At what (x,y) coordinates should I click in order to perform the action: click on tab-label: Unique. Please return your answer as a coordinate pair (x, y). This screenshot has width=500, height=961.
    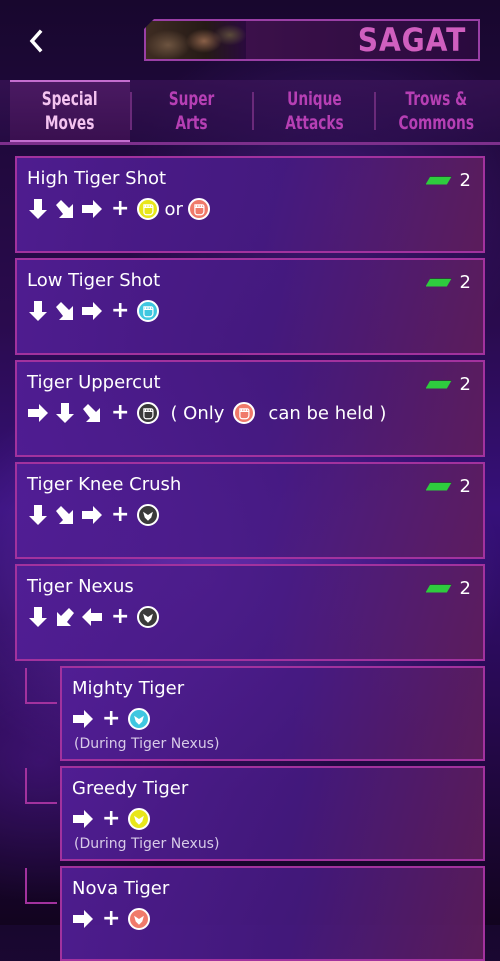
    Looking at the image, I should click on (314, 99).